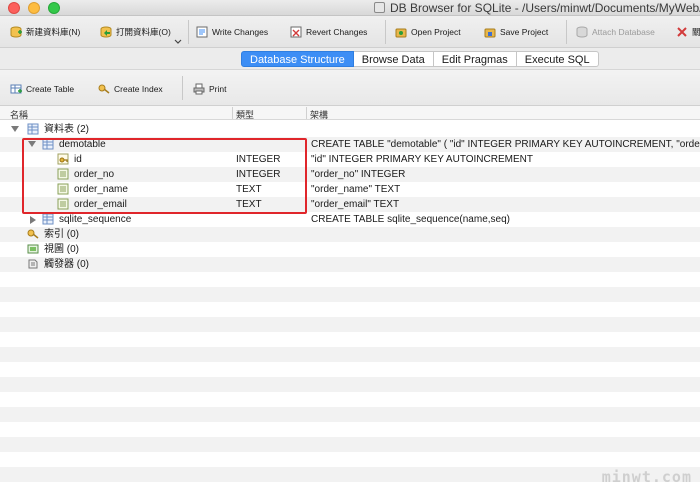  Describe the element at coordinates (350, 234) in the screenshot. I see `tree-row-indices: 索引 (0)` at that location.